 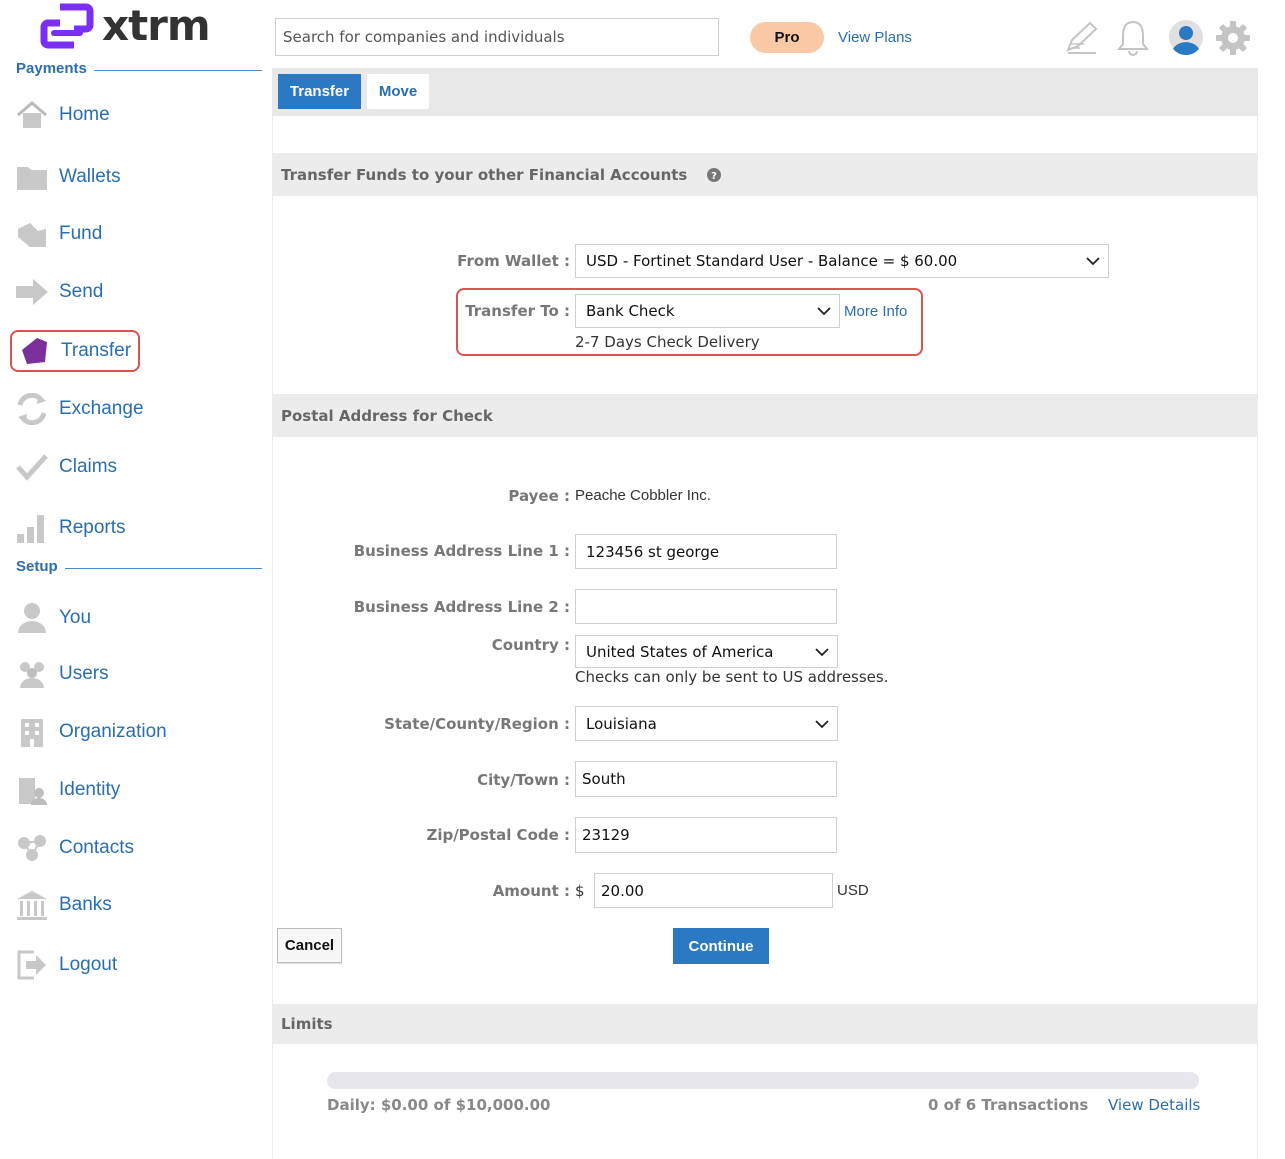 What do you see at coordinates (84, 114) in the screenshot?
I see `sidebar-item-label: Home` at bounding box center [84, 114].